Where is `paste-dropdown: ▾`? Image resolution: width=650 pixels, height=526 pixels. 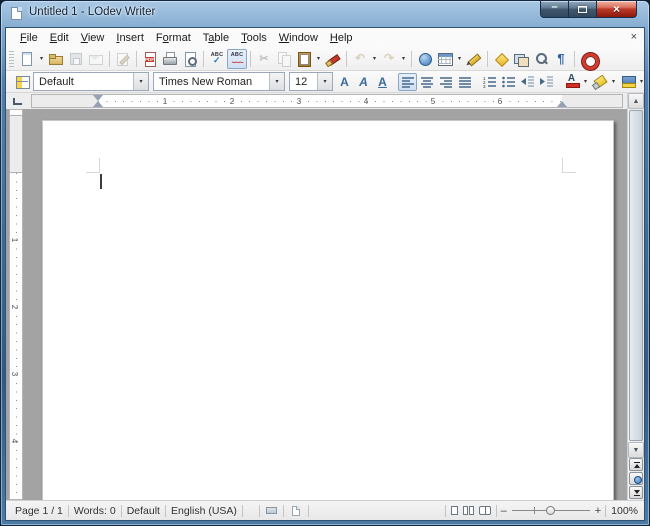
paste-dropdown: ▾ is located at coordinates (318, 59).